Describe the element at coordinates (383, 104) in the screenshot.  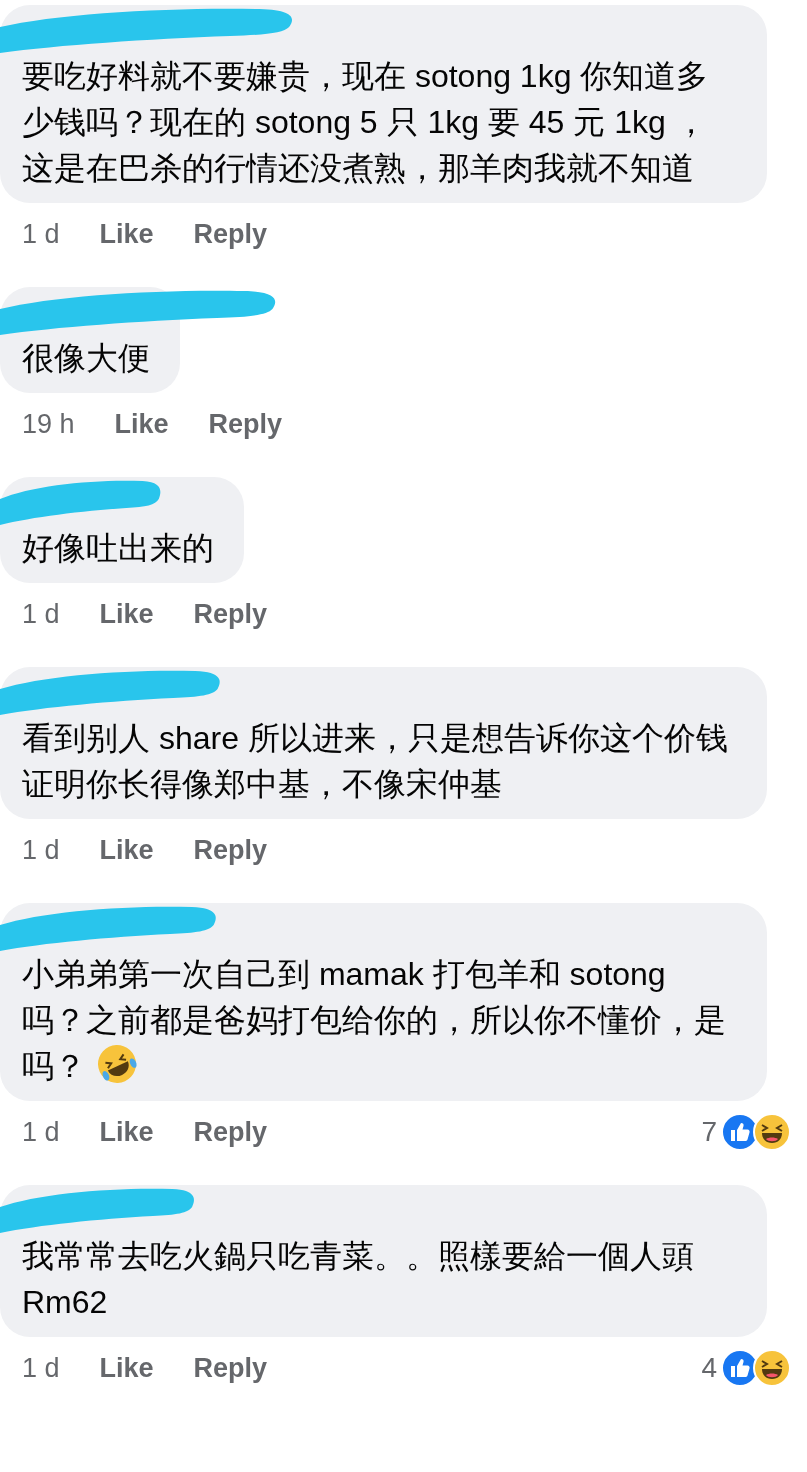
I see `comment-text: 要吃好料就不要嫌贵，现在 sotong 1kg 你知道多少钱吗？现在的 sotong 5 只 1kg 要 45 元 1kg ，这是在巴杀的行情还没煮熟，那羊肉我就不知道` at that location.